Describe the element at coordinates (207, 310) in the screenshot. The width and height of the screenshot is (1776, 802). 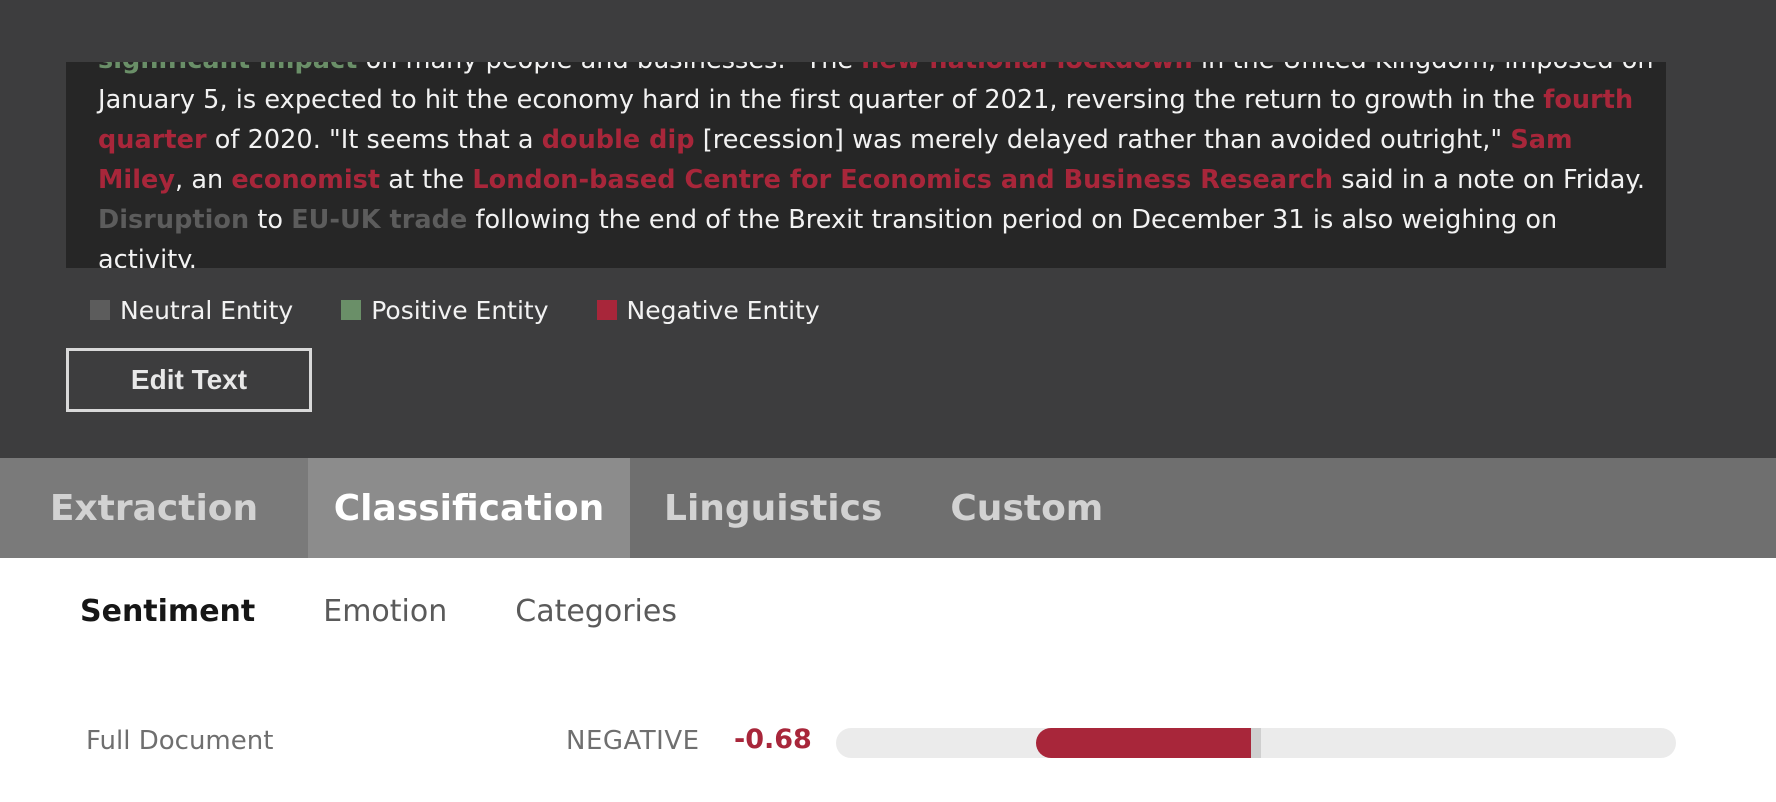
I see `legend-neutral-label: Neutral Entity` at that location.